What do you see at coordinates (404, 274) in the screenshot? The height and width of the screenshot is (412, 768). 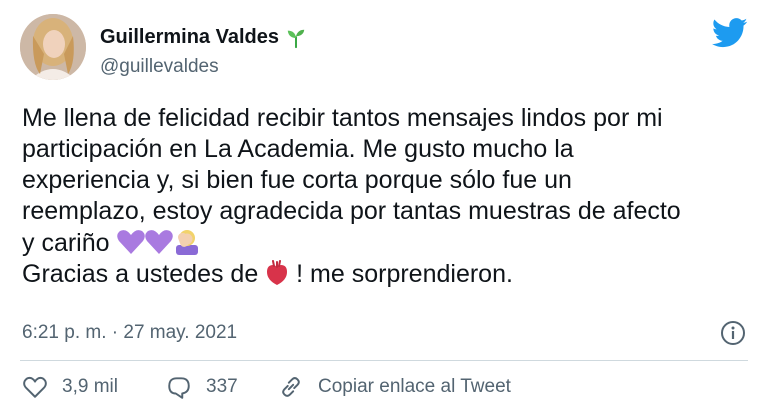 I see `tweet-line-text: ! me sorprendieron.` at bounding box center [404, 274].